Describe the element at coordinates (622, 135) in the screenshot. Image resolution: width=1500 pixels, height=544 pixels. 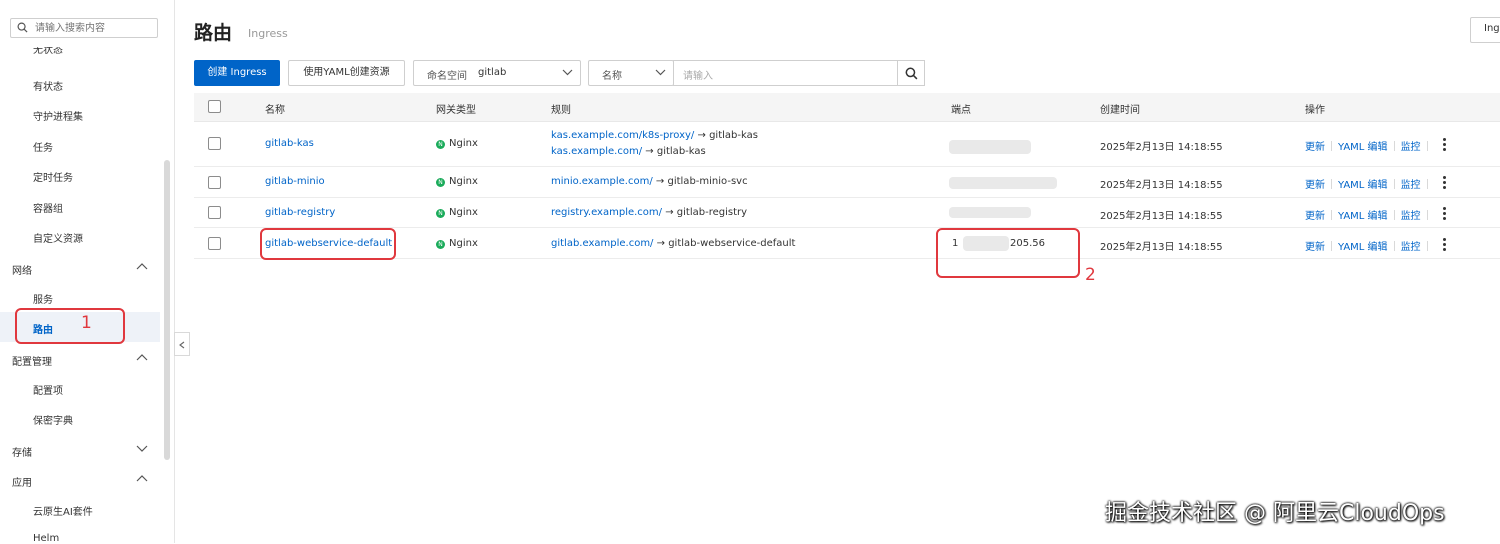
I see `rule-host-link: kas.example.com/k8s-proxy/` at that location.